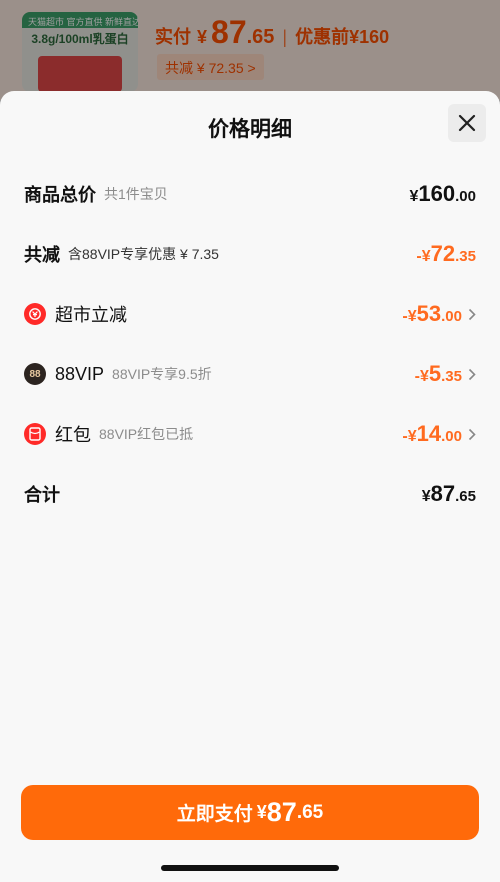 The height and width of the screenshot is (882, 500). I want to click on row-label: 商品总价, so click(60, 195).